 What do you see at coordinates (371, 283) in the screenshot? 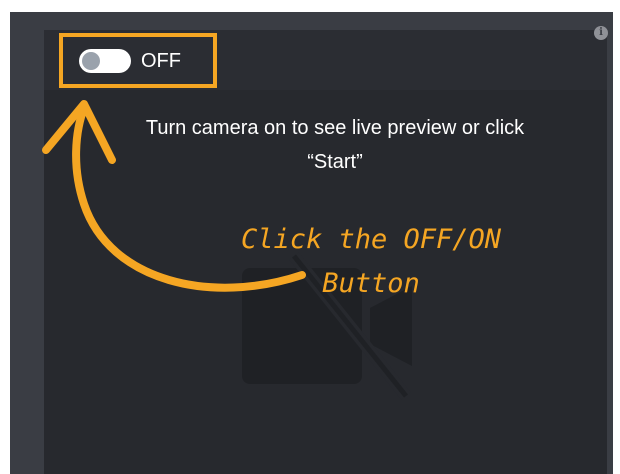
I see `callout-line-2: Button` at bounding box center [371, 283].